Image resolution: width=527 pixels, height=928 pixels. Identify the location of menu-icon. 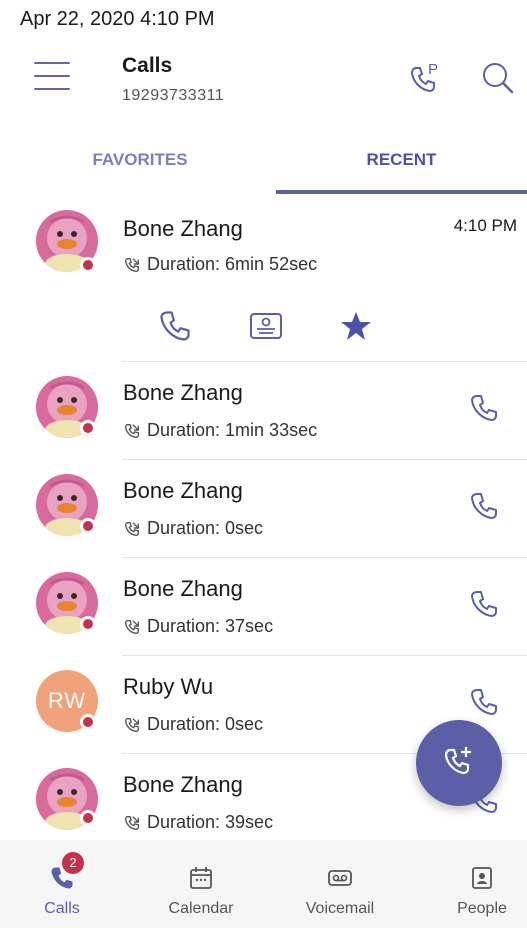
(52, 77).